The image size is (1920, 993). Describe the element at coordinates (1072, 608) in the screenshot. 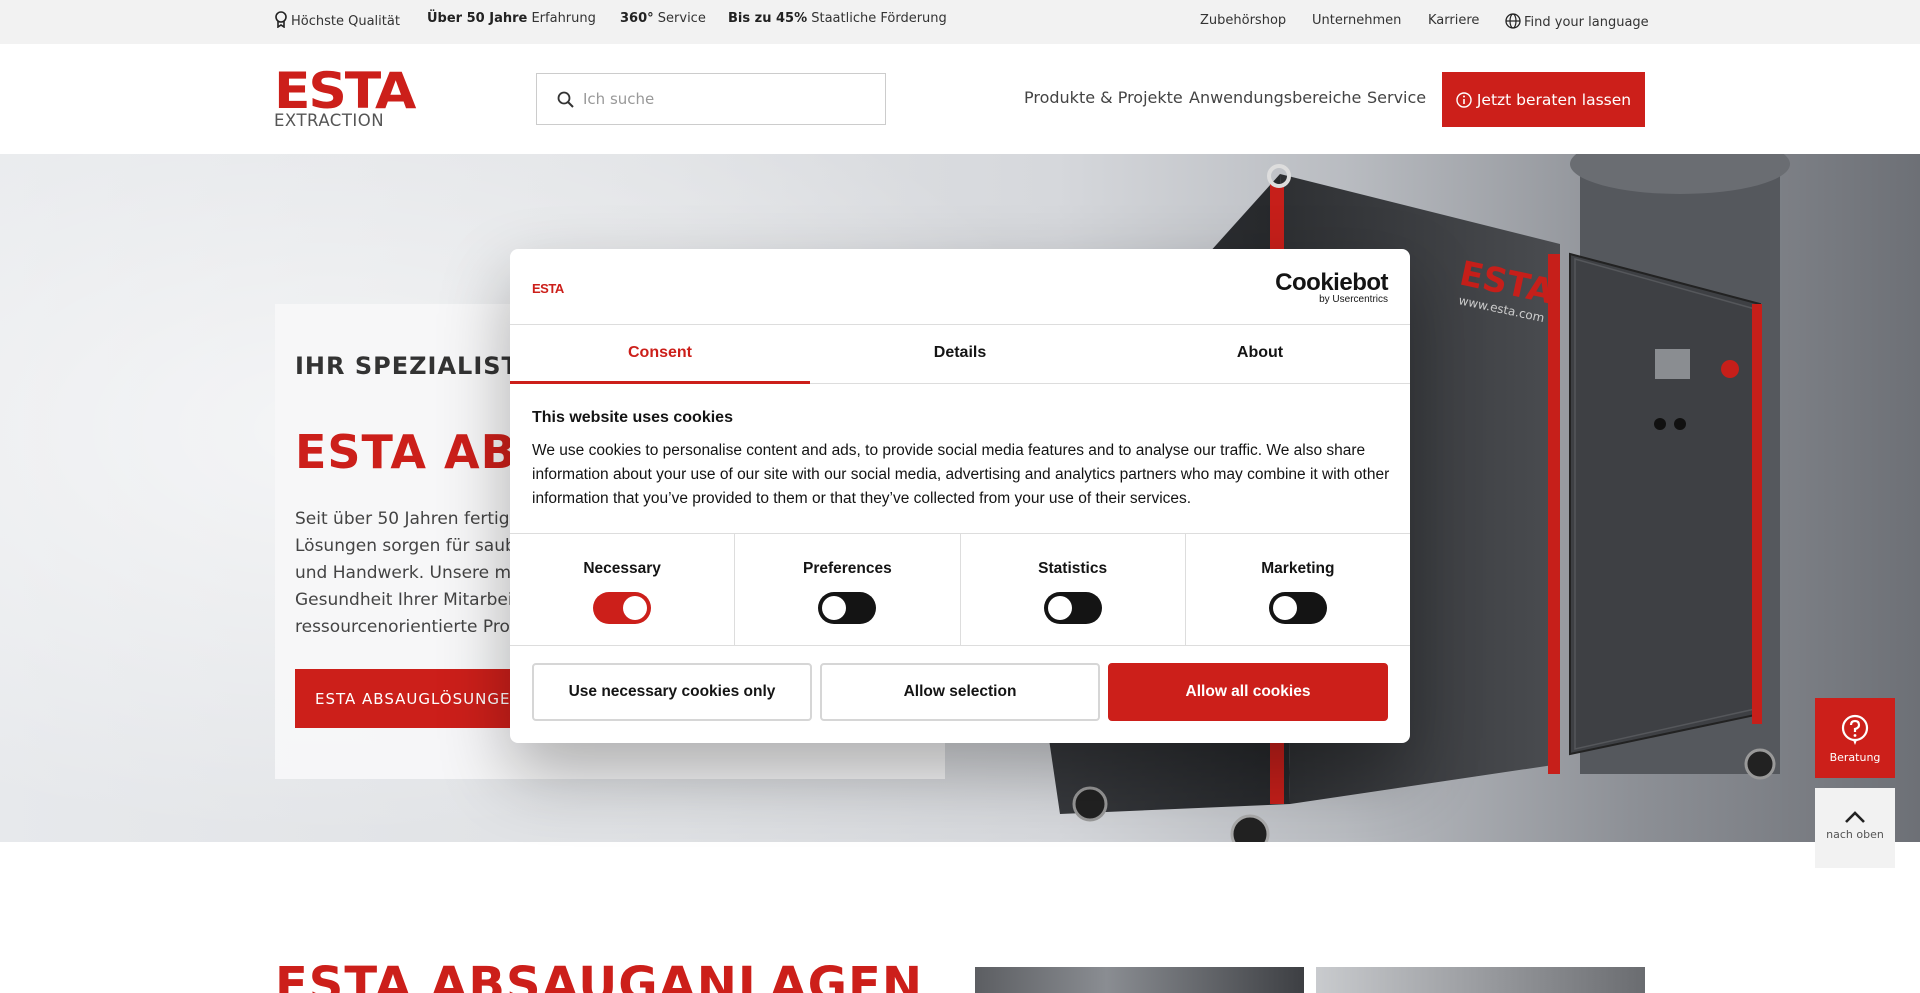

I see `statistics-toggle` at that location.